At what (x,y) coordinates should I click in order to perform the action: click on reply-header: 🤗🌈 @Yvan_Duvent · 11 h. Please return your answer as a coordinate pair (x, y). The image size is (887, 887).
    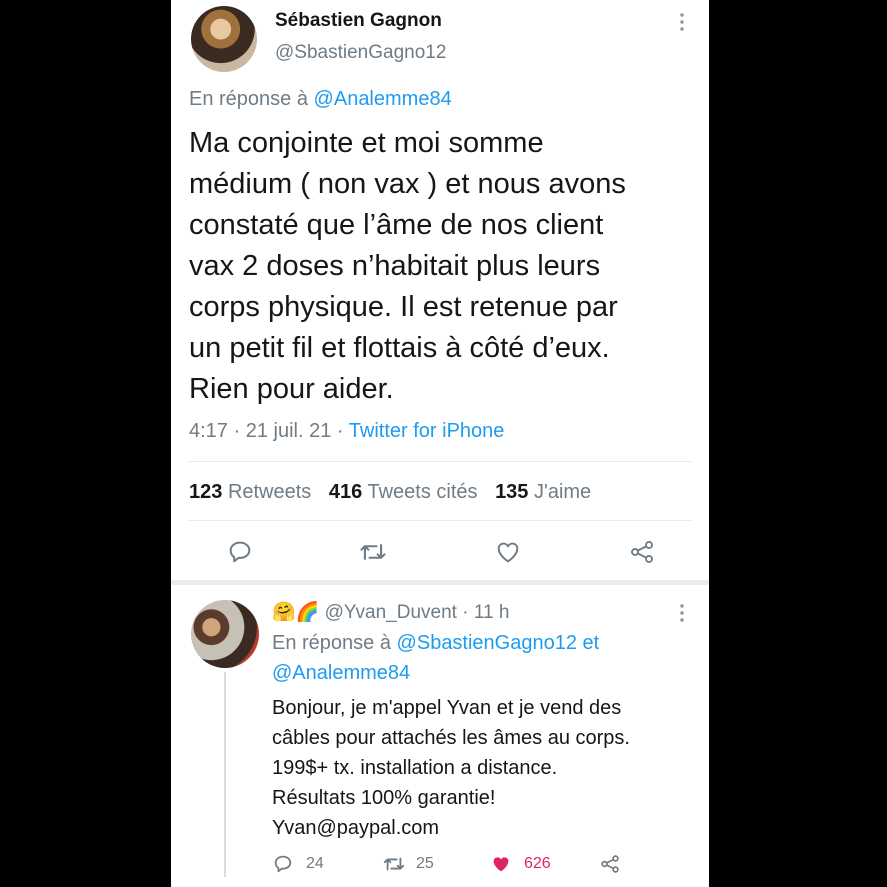
    Looking at the image, I should click on (390, 612).